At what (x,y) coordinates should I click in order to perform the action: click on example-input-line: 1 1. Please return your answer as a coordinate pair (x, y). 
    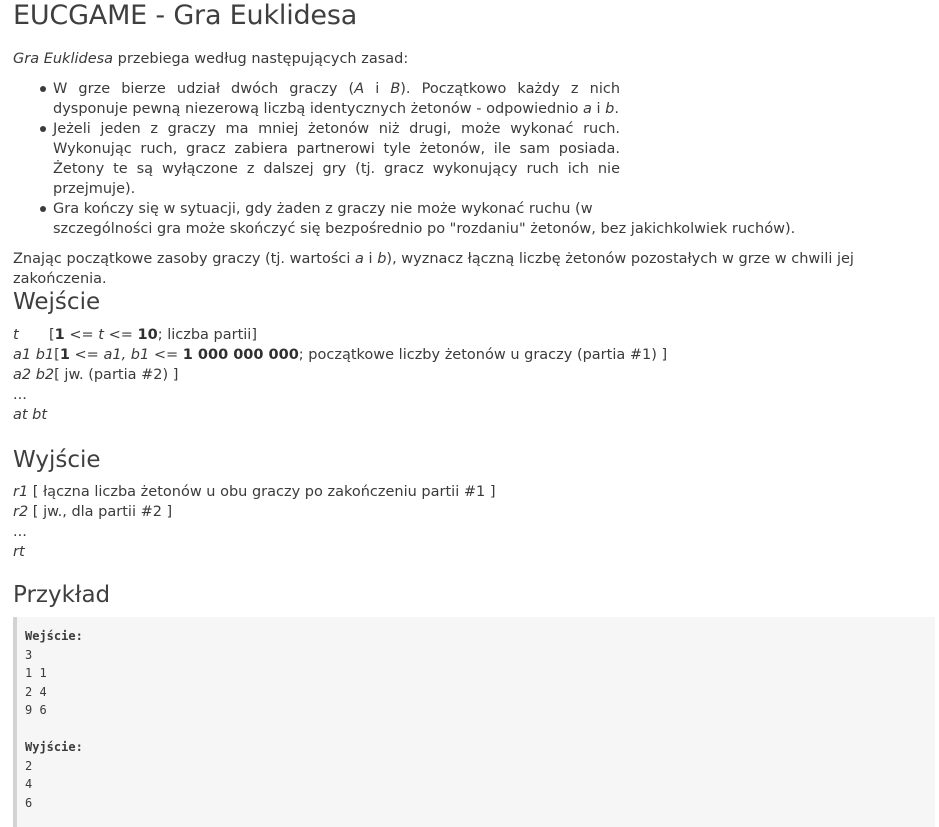
    Looking at the image, I should click on (36, 673).